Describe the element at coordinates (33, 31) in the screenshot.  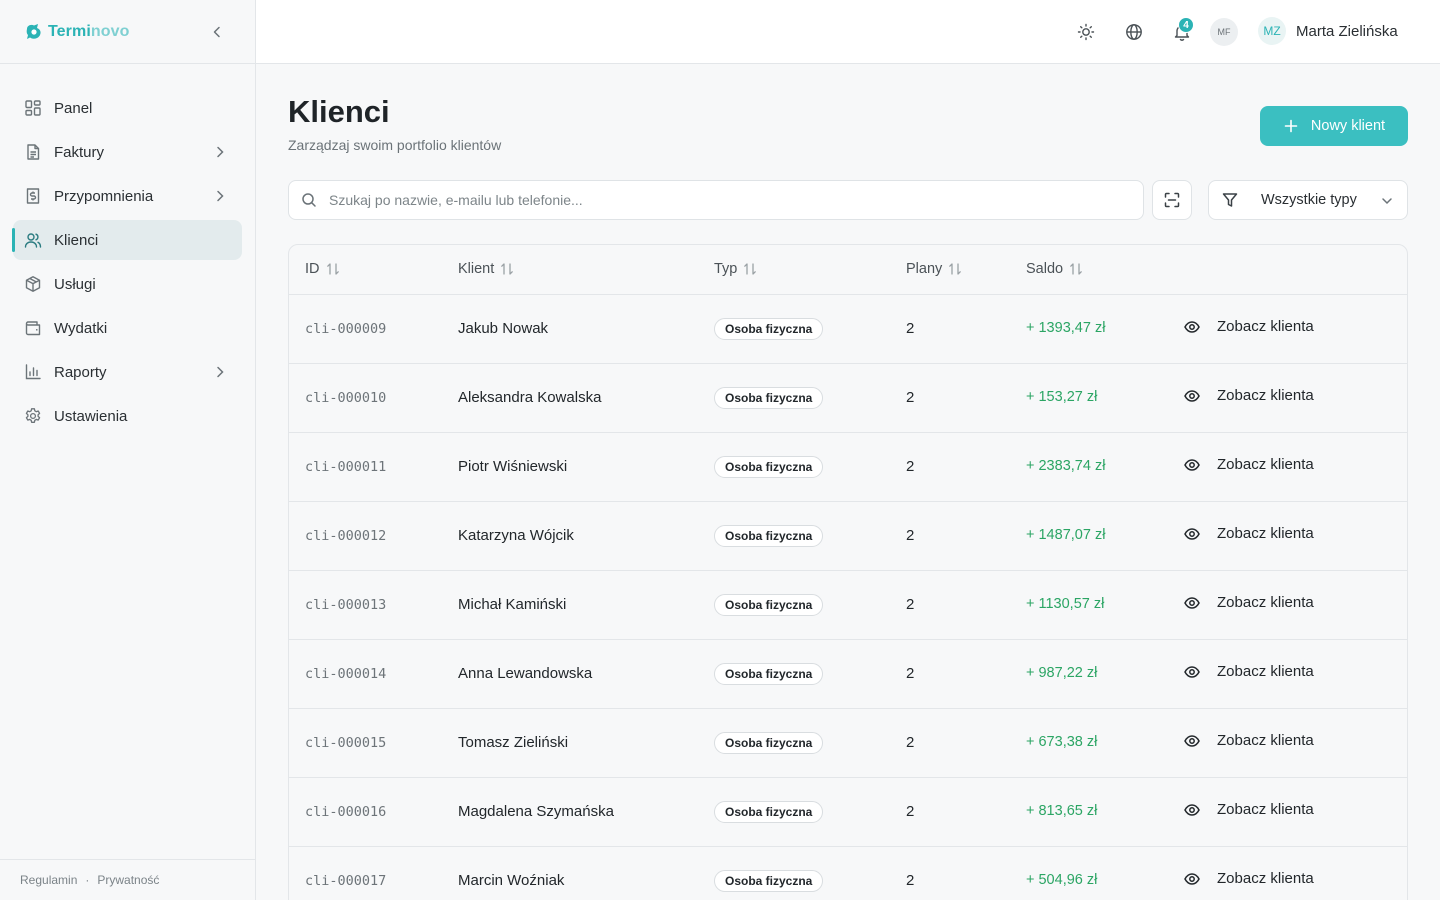
I see `logo-icon` at that location.